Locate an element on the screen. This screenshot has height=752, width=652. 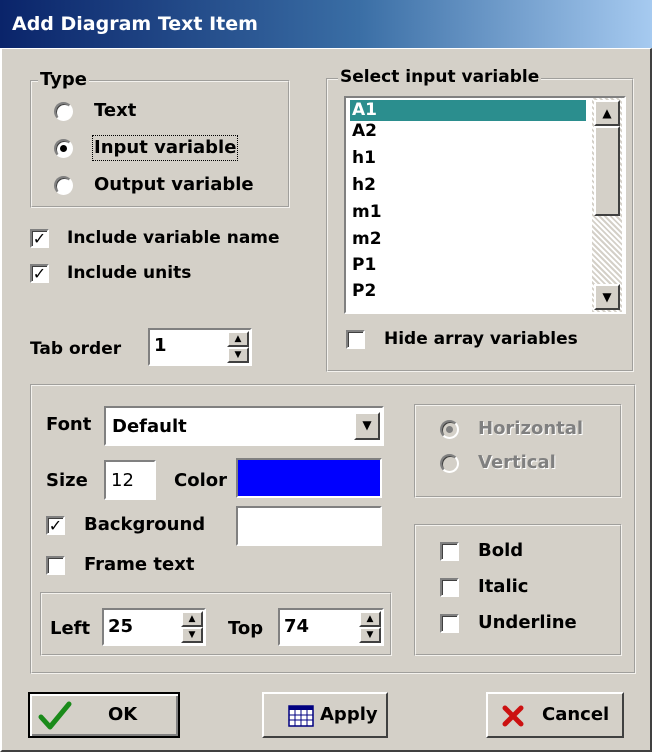
radio-input-variable-button is located at coordinates (63, 148).